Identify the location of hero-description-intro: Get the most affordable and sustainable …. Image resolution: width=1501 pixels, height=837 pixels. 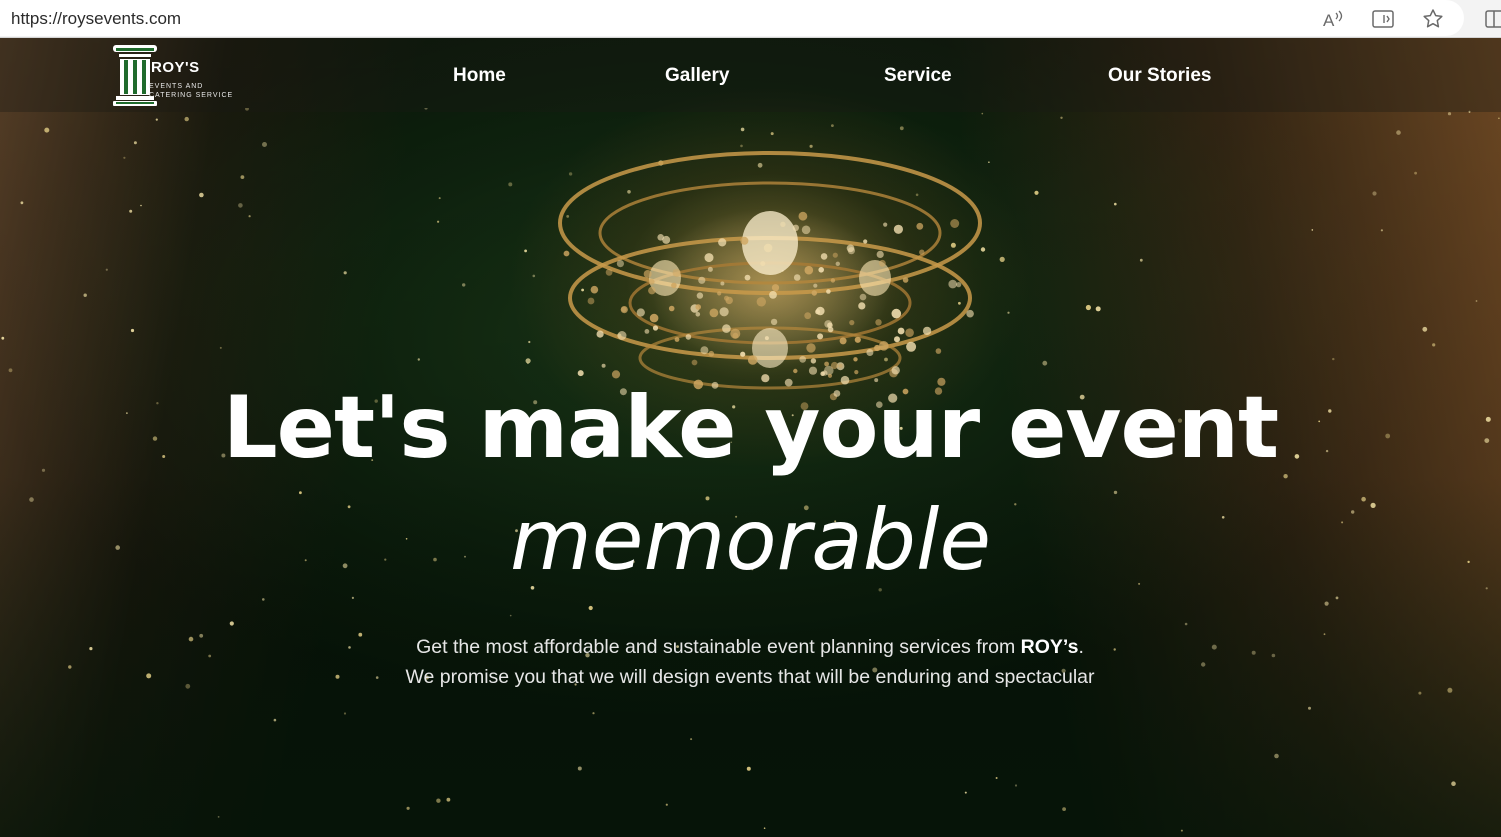
(716, 647).